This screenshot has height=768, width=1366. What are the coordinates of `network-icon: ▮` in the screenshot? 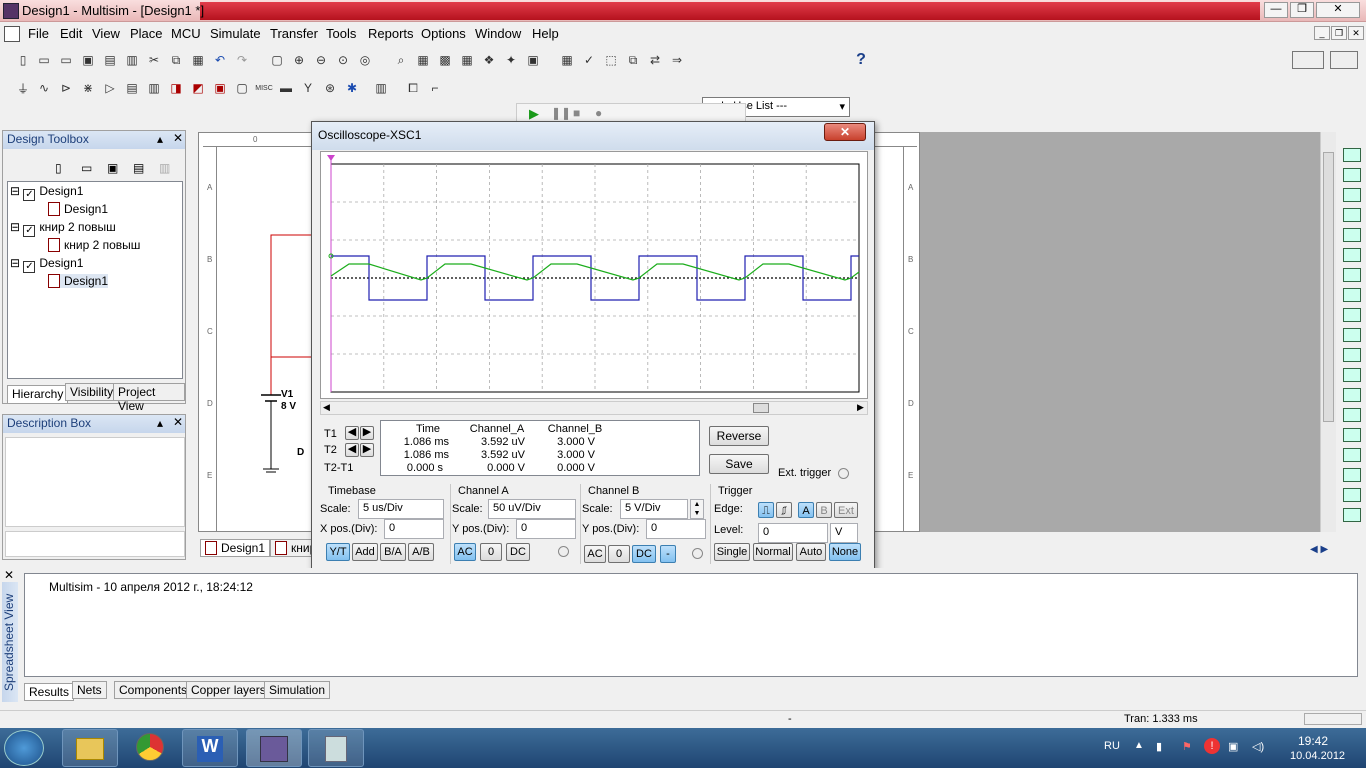 It's located at (1159, 746).